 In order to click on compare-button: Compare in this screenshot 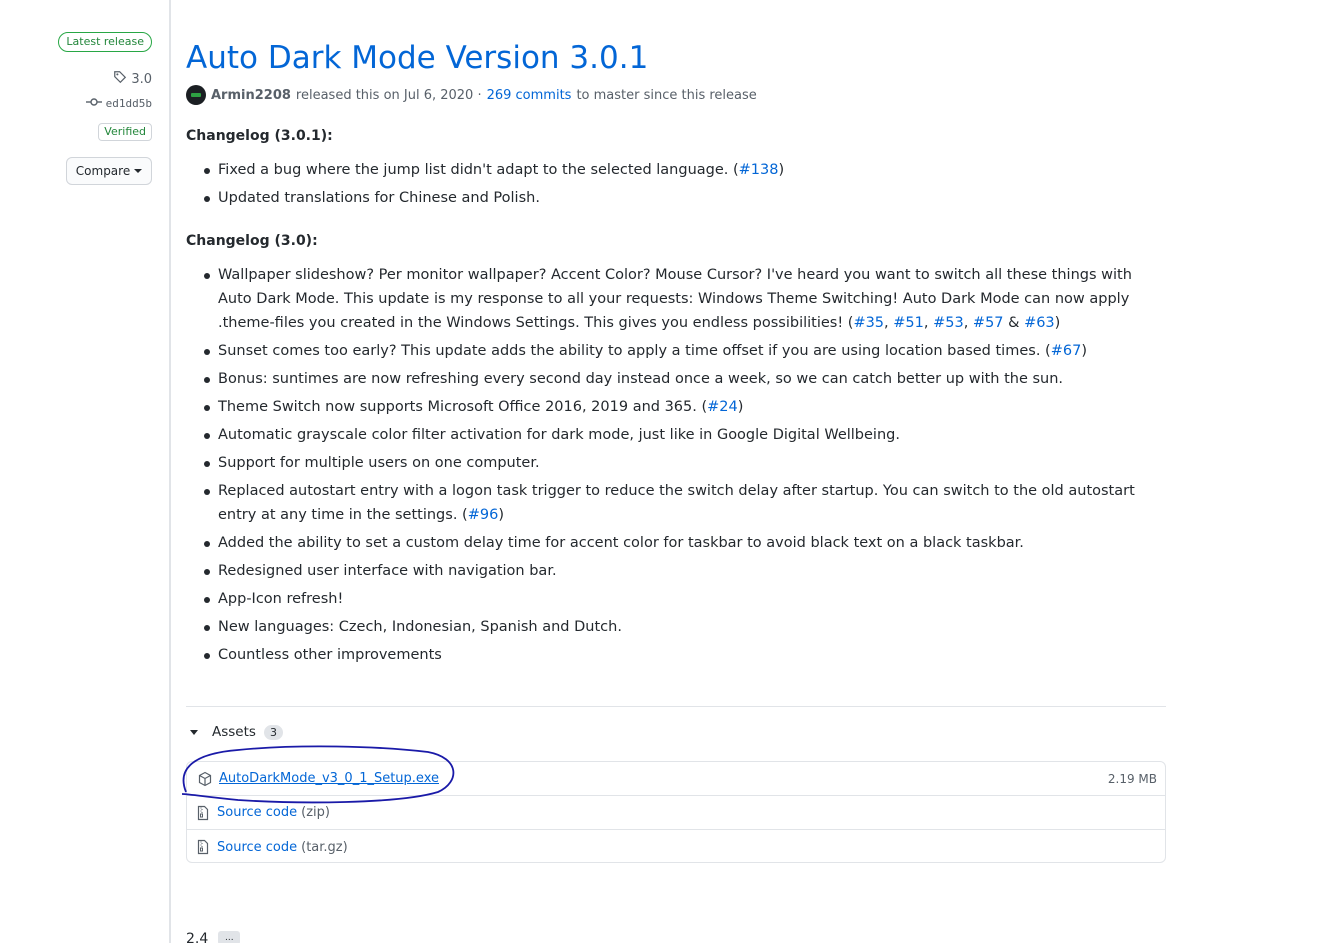, I will do `click(109, 171)`.